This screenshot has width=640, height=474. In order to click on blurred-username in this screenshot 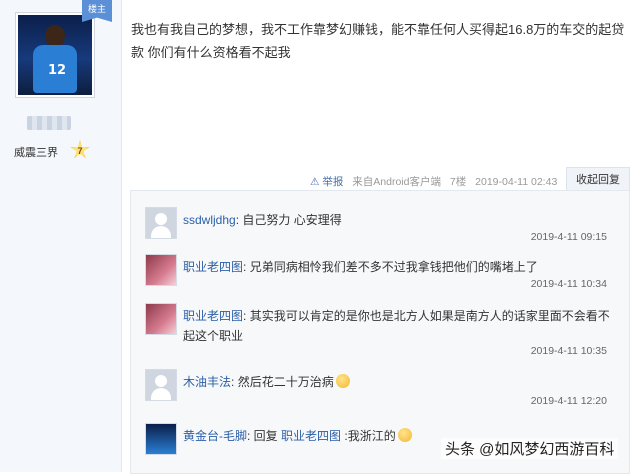, I will do `click(49, 123)`.